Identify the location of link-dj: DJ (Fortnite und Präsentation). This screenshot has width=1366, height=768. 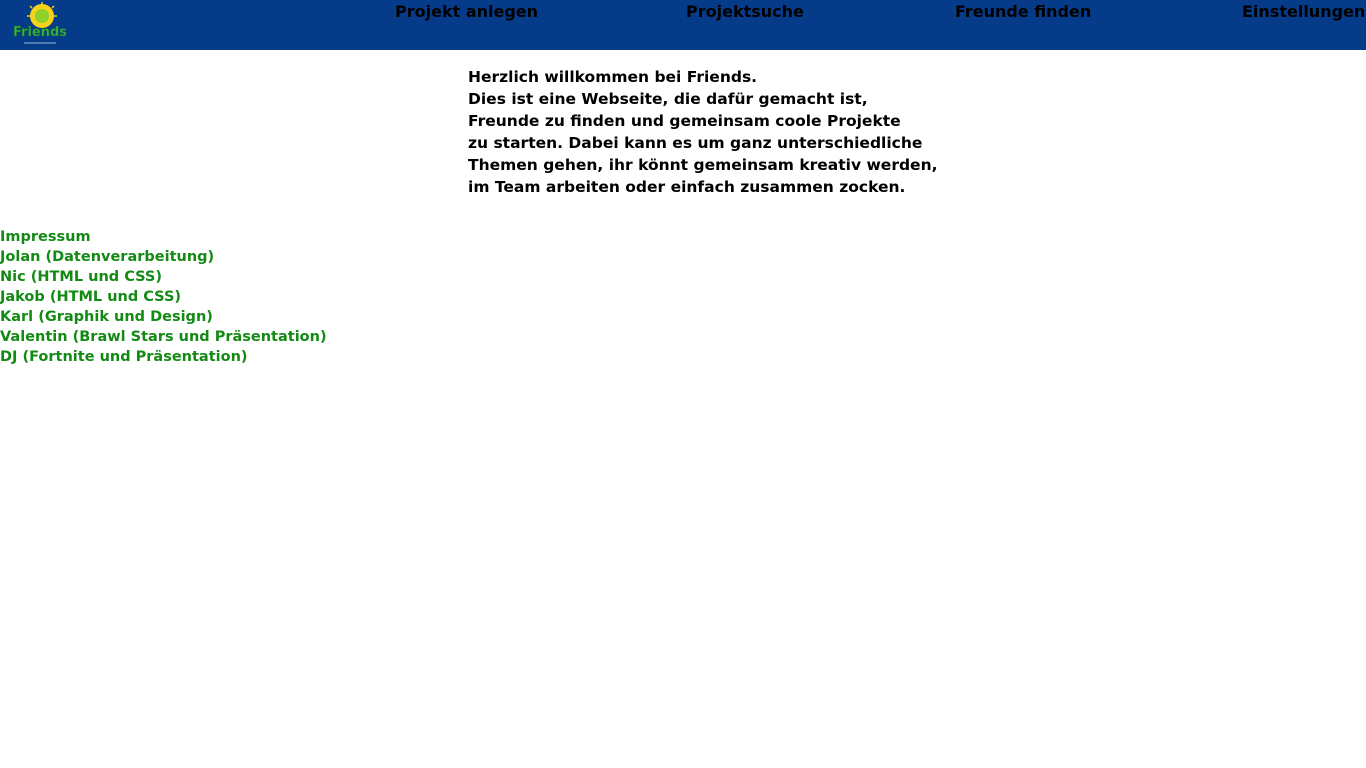
(163, 357).